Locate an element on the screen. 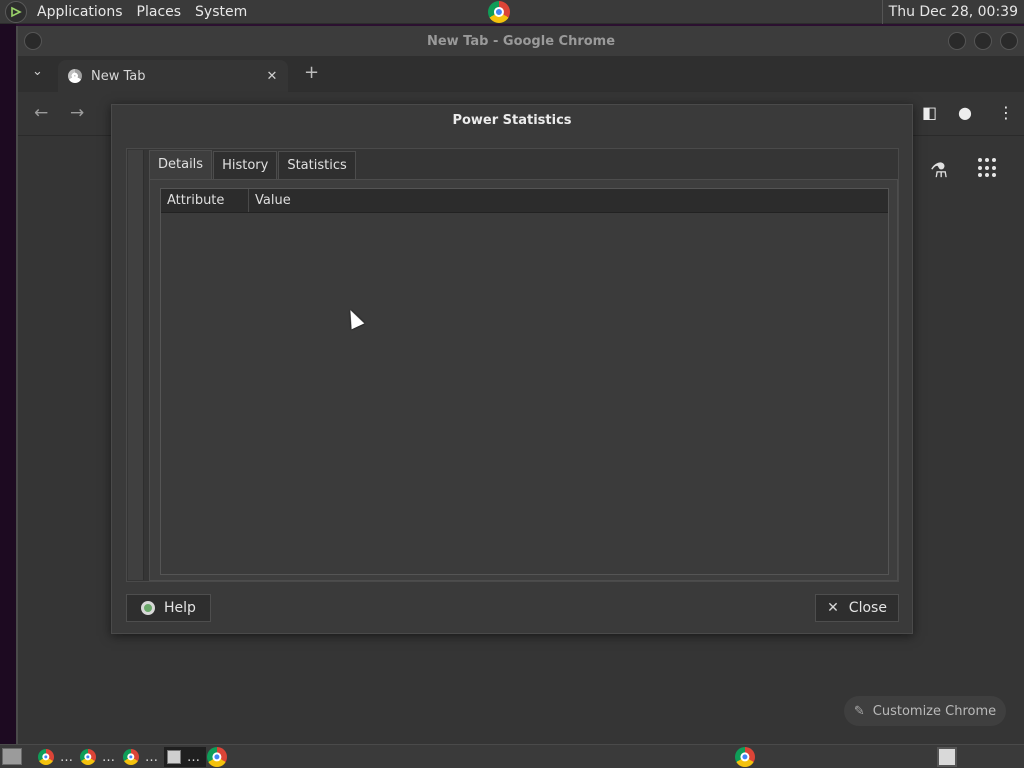 The width and height of the screenshot is (1024, 768). tab-close-icon: ✕ is located at coordinates (272, 76).